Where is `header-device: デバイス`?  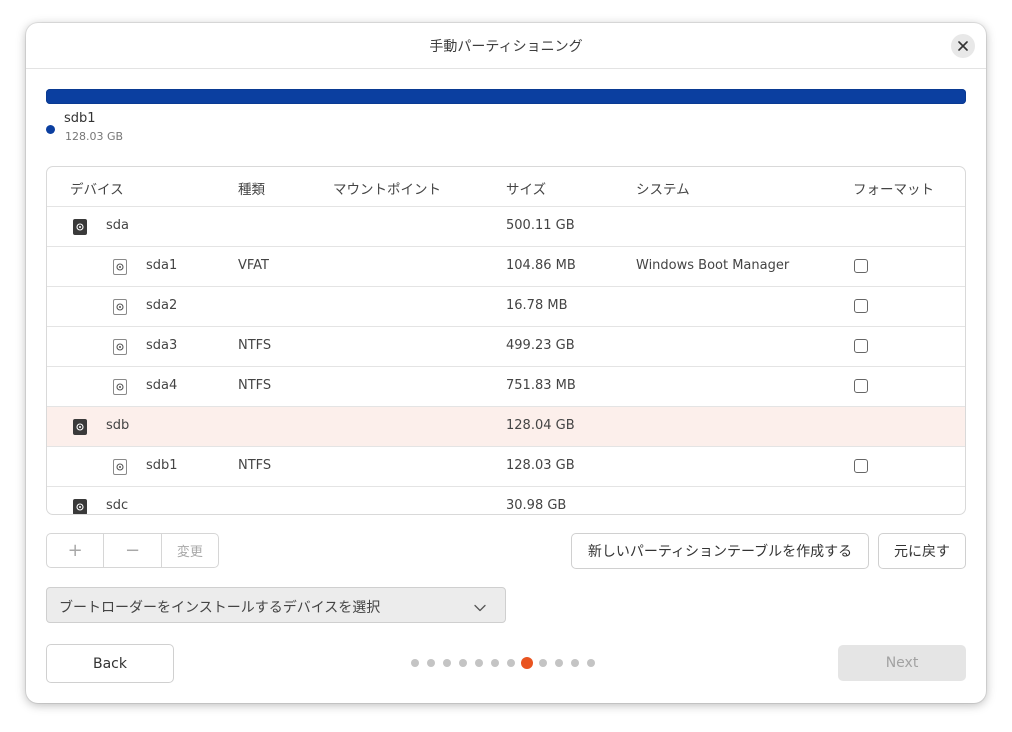 header-device: デバイス is located at coordinates (97, 188).